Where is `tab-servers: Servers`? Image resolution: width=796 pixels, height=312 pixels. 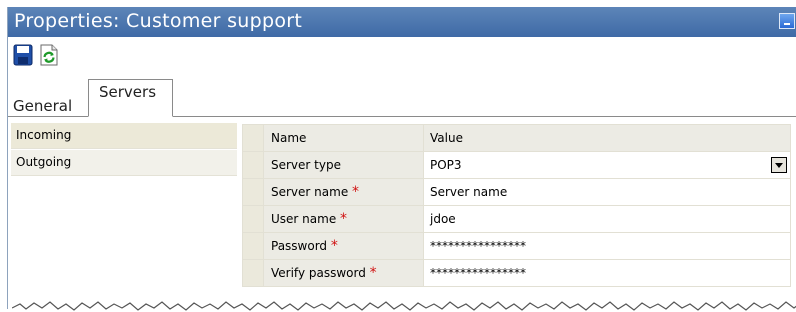
tab-servers: Servers is located at coordinates (130, 98).